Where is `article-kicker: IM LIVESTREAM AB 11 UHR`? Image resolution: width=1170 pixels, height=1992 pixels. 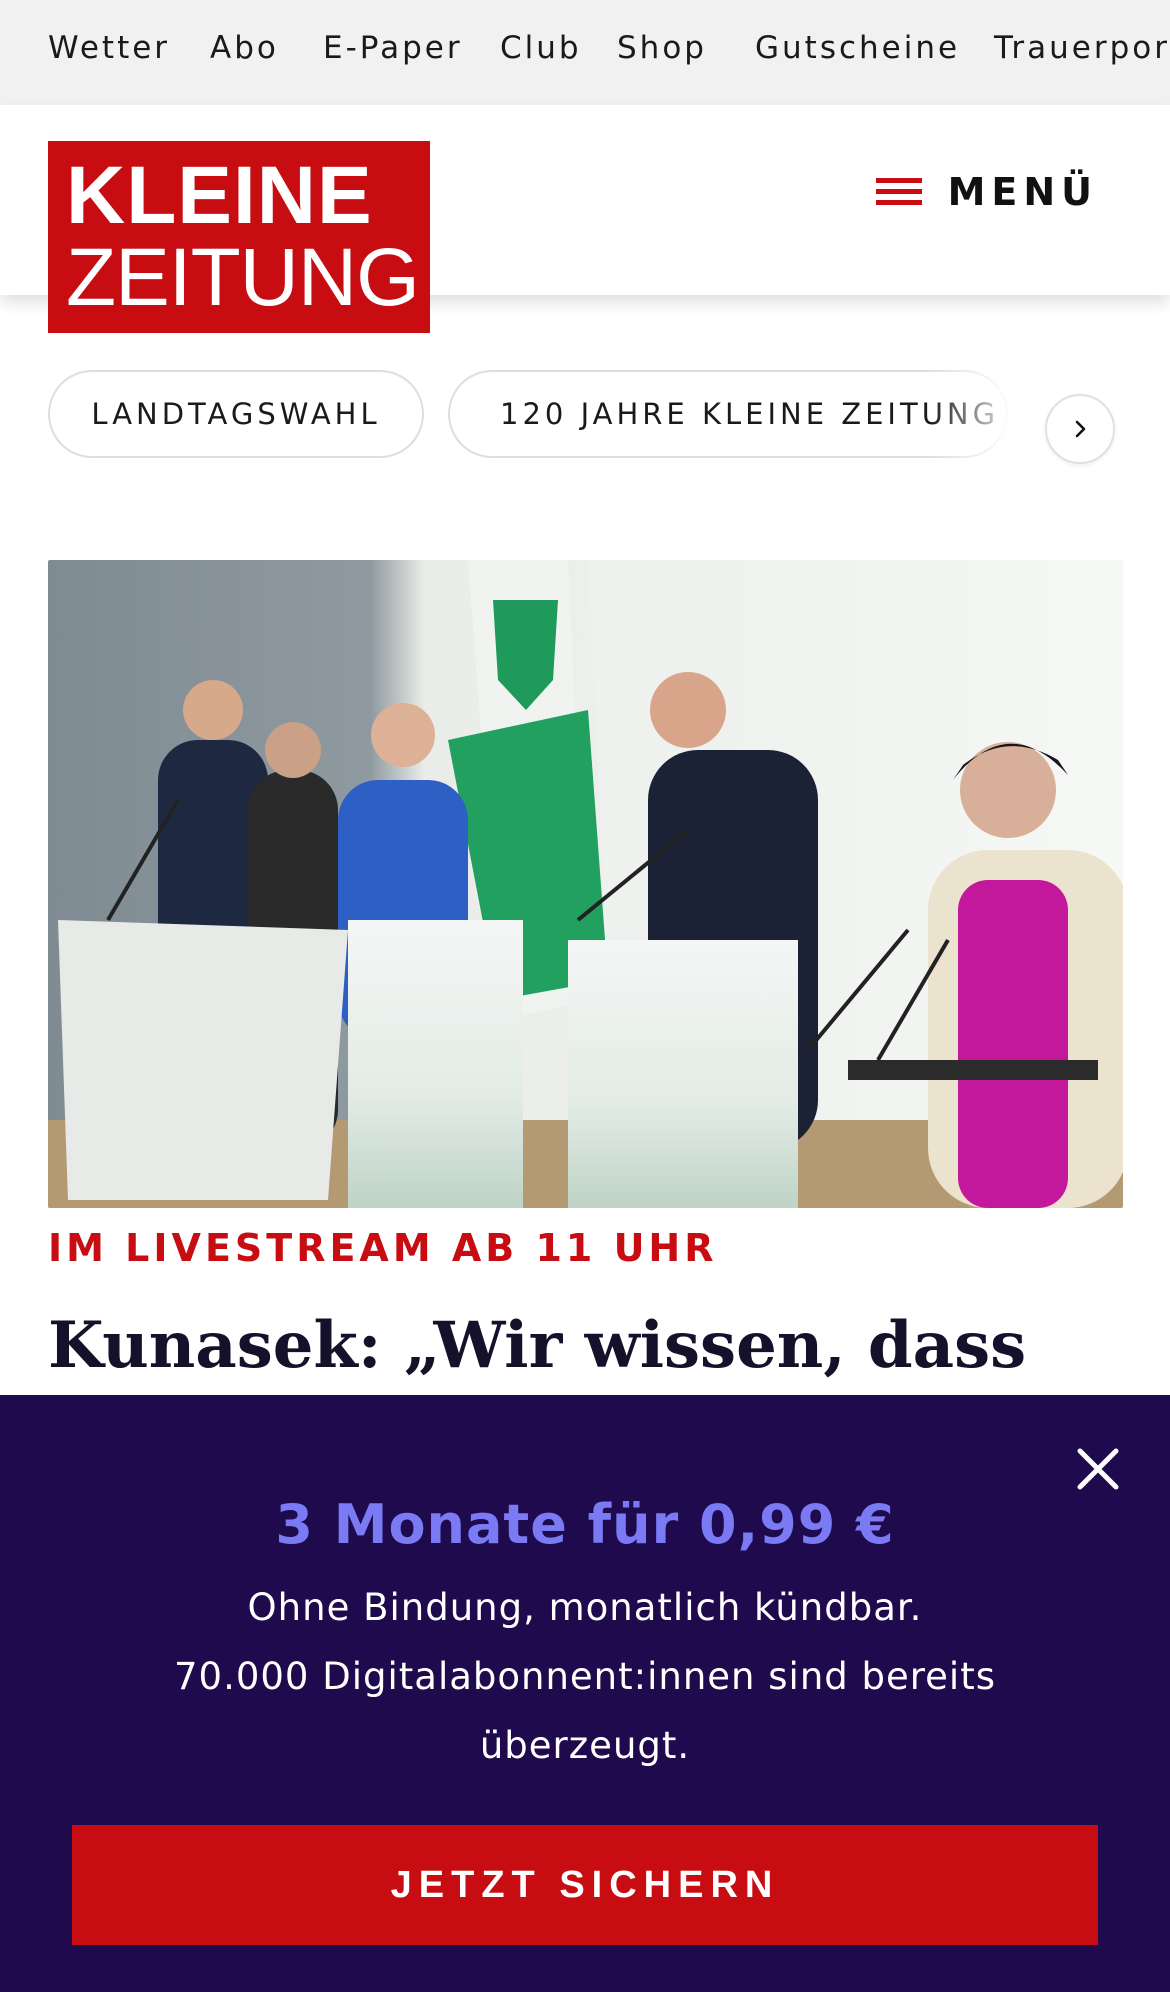
article-kicker: IM LIVESTREAM AB 11 UHR is located at coordinates (398, 1248).